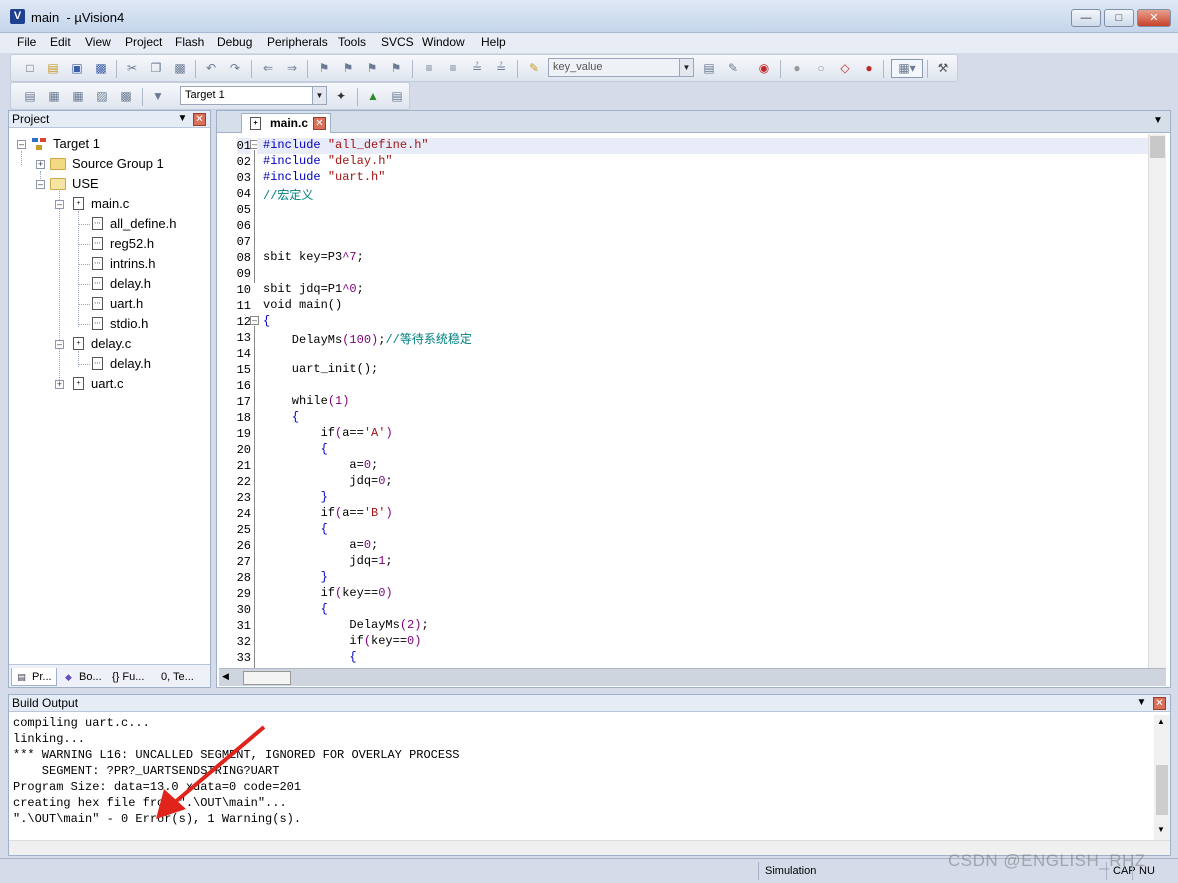 The image size is (1178, 883). What do you see at coordinates (845, 68) in the screenshot?
I see `disable-breakpoints-icon: ◇` at bounding box center [845, 68].